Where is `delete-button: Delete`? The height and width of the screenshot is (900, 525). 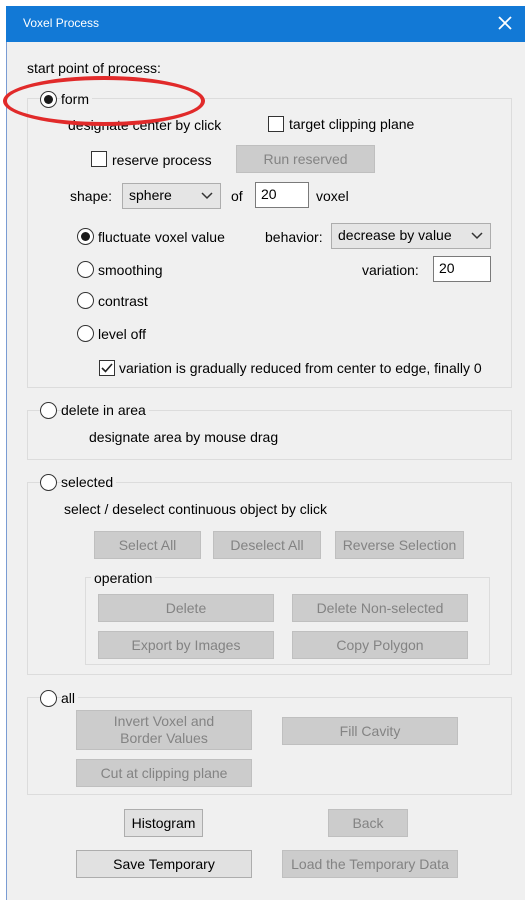 delete-button: Delete is located at coordinates (186, 608).